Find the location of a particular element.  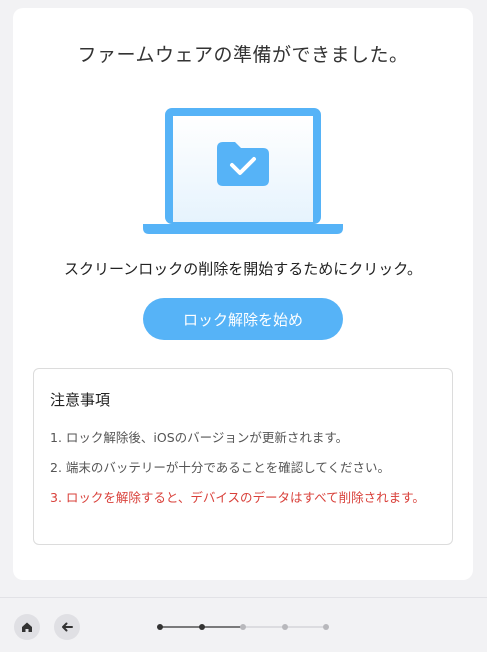

notice-item: 2. 端末のバッテリーが十分であることを確認してください。 is located at coordinates (220, 467).